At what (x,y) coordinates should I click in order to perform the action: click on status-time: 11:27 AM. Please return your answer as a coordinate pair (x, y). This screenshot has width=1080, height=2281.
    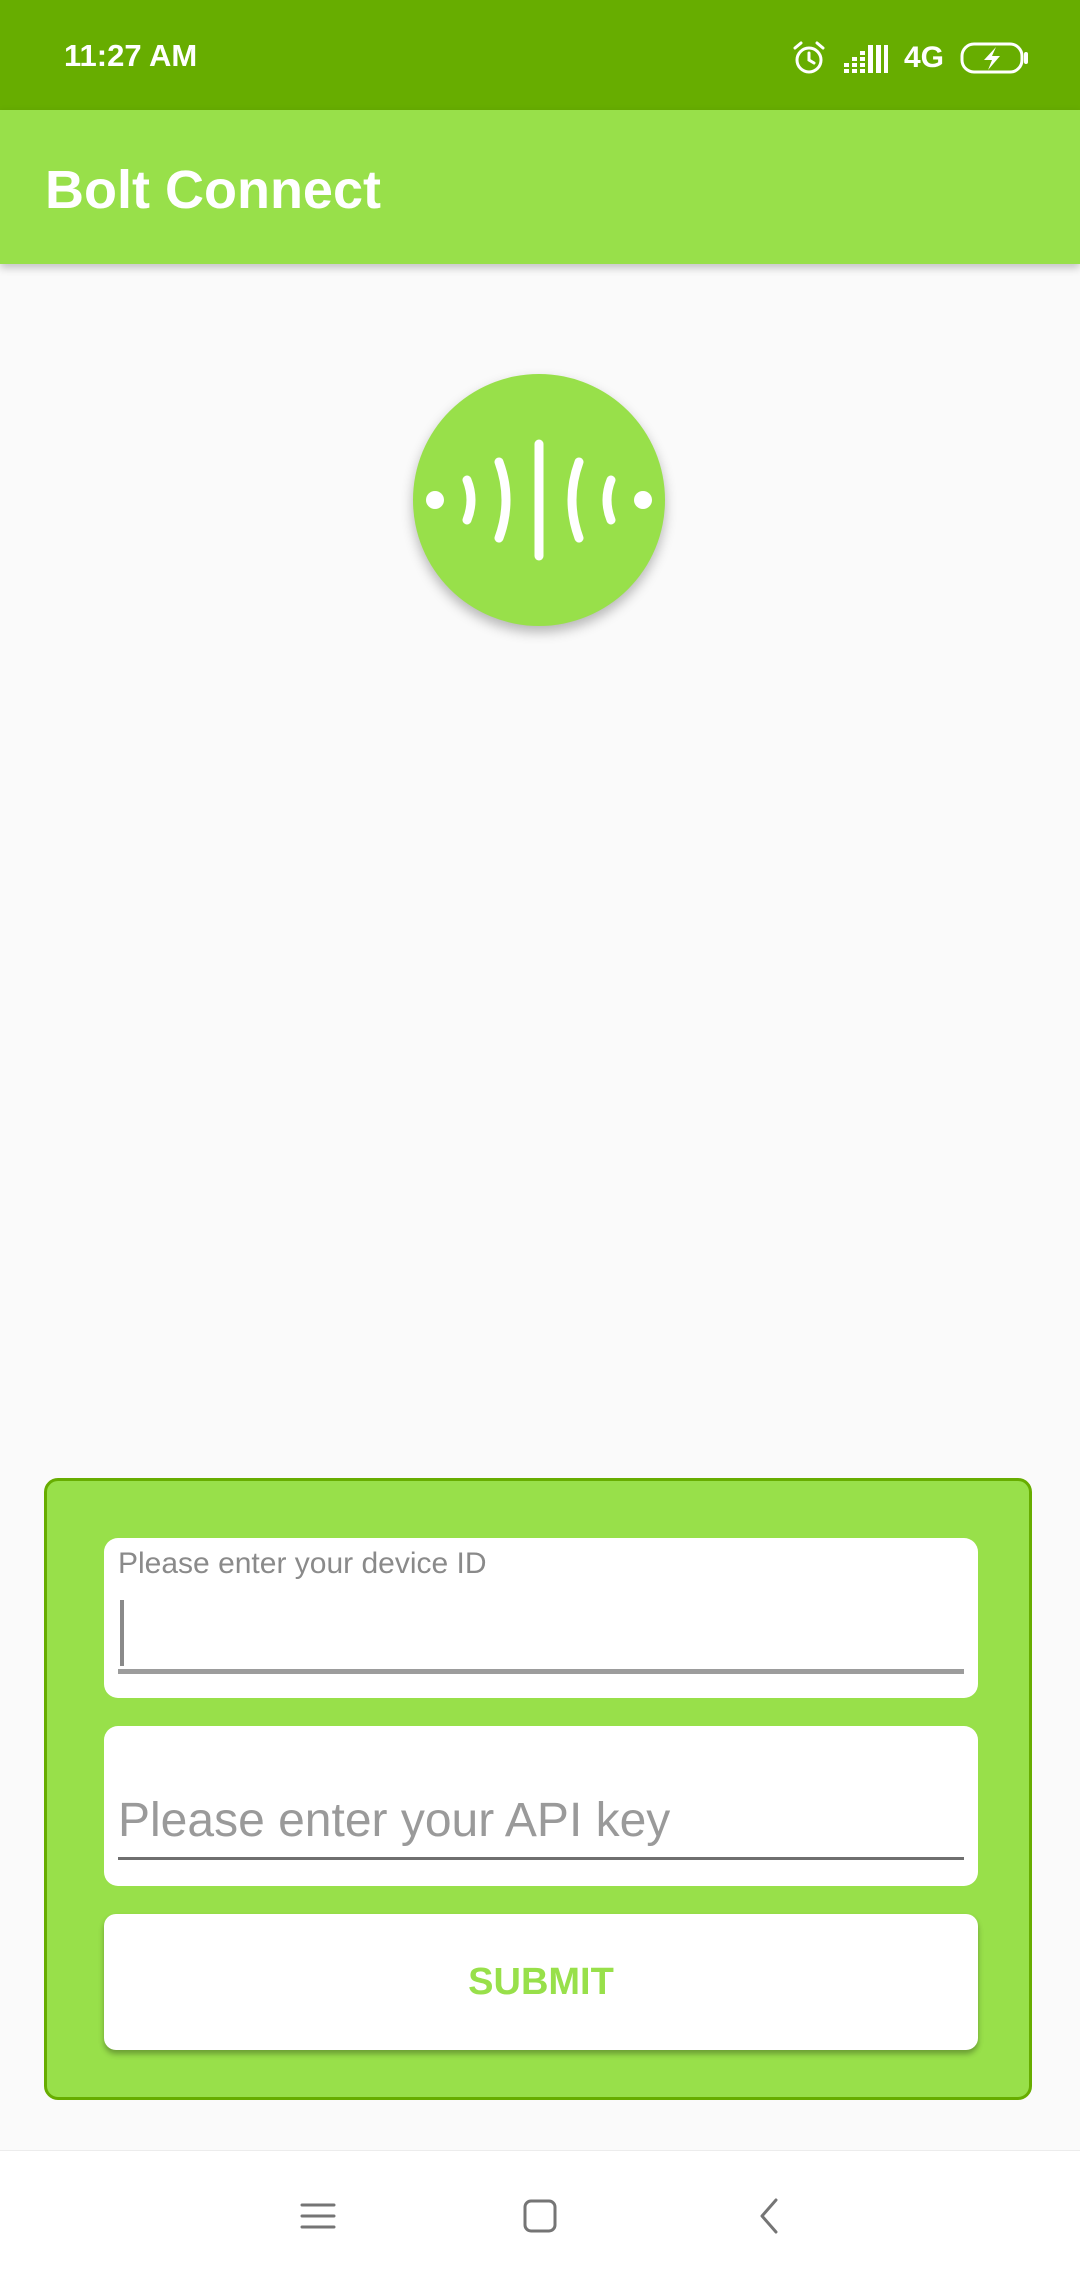
    Looking at the image, I should click on (131, 55).